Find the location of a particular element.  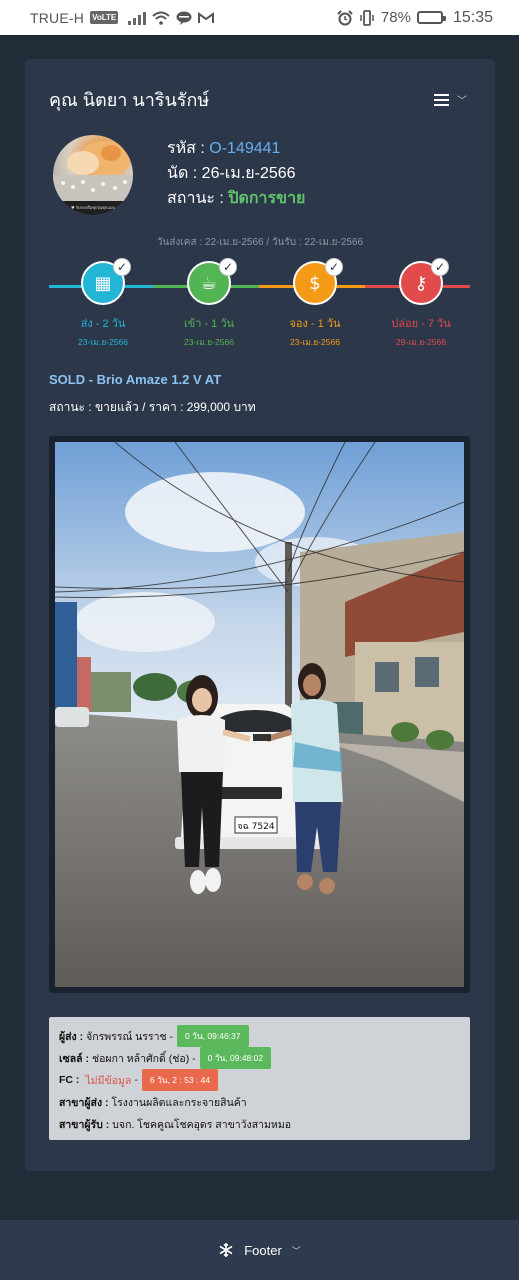

timeline-step: ⚷ ✓ ปล่อย - 7 วัน 29-เม.ย-2566 is located at coordinates (421, 303).